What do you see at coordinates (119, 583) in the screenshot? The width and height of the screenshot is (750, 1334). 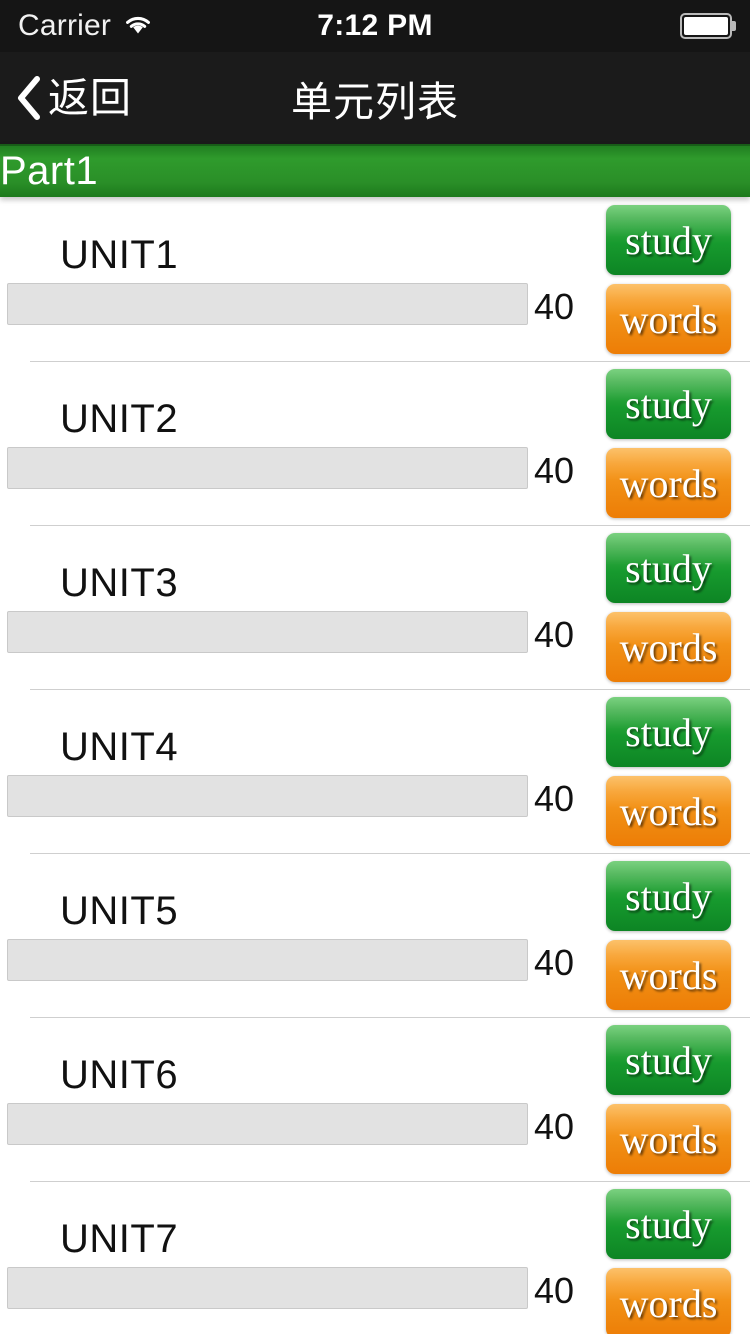 I see `unit-name-label: UNIT3` at bounding box center [119, 583].